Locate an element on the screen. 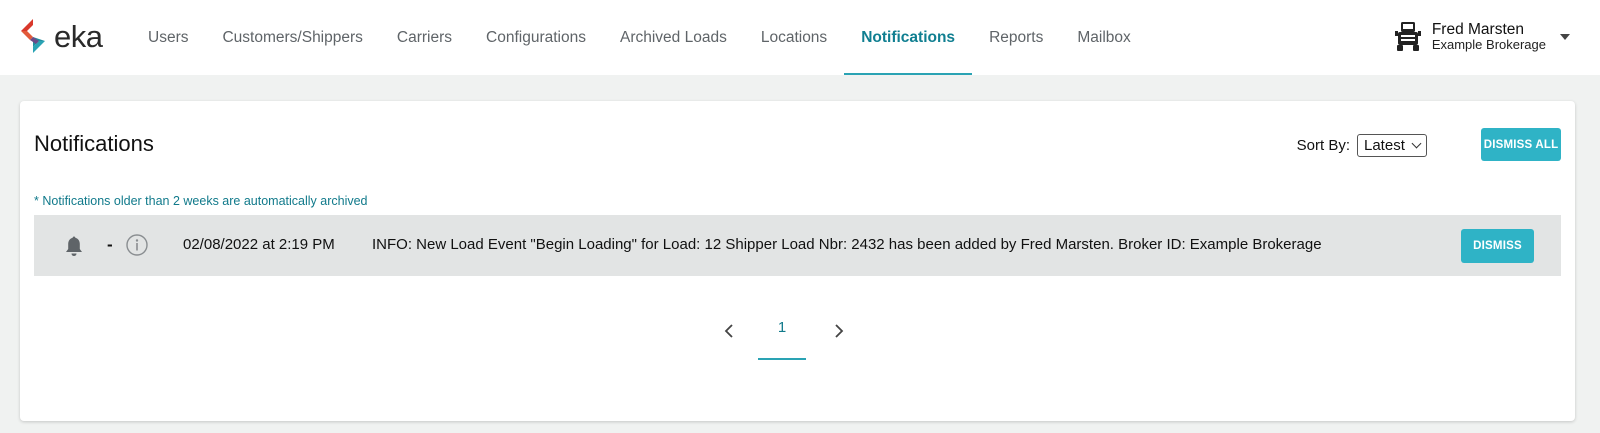 This screenshot has width=1600, height=433. nav-item-mailbox: Mailbox is located at coordinates (1103, 37).